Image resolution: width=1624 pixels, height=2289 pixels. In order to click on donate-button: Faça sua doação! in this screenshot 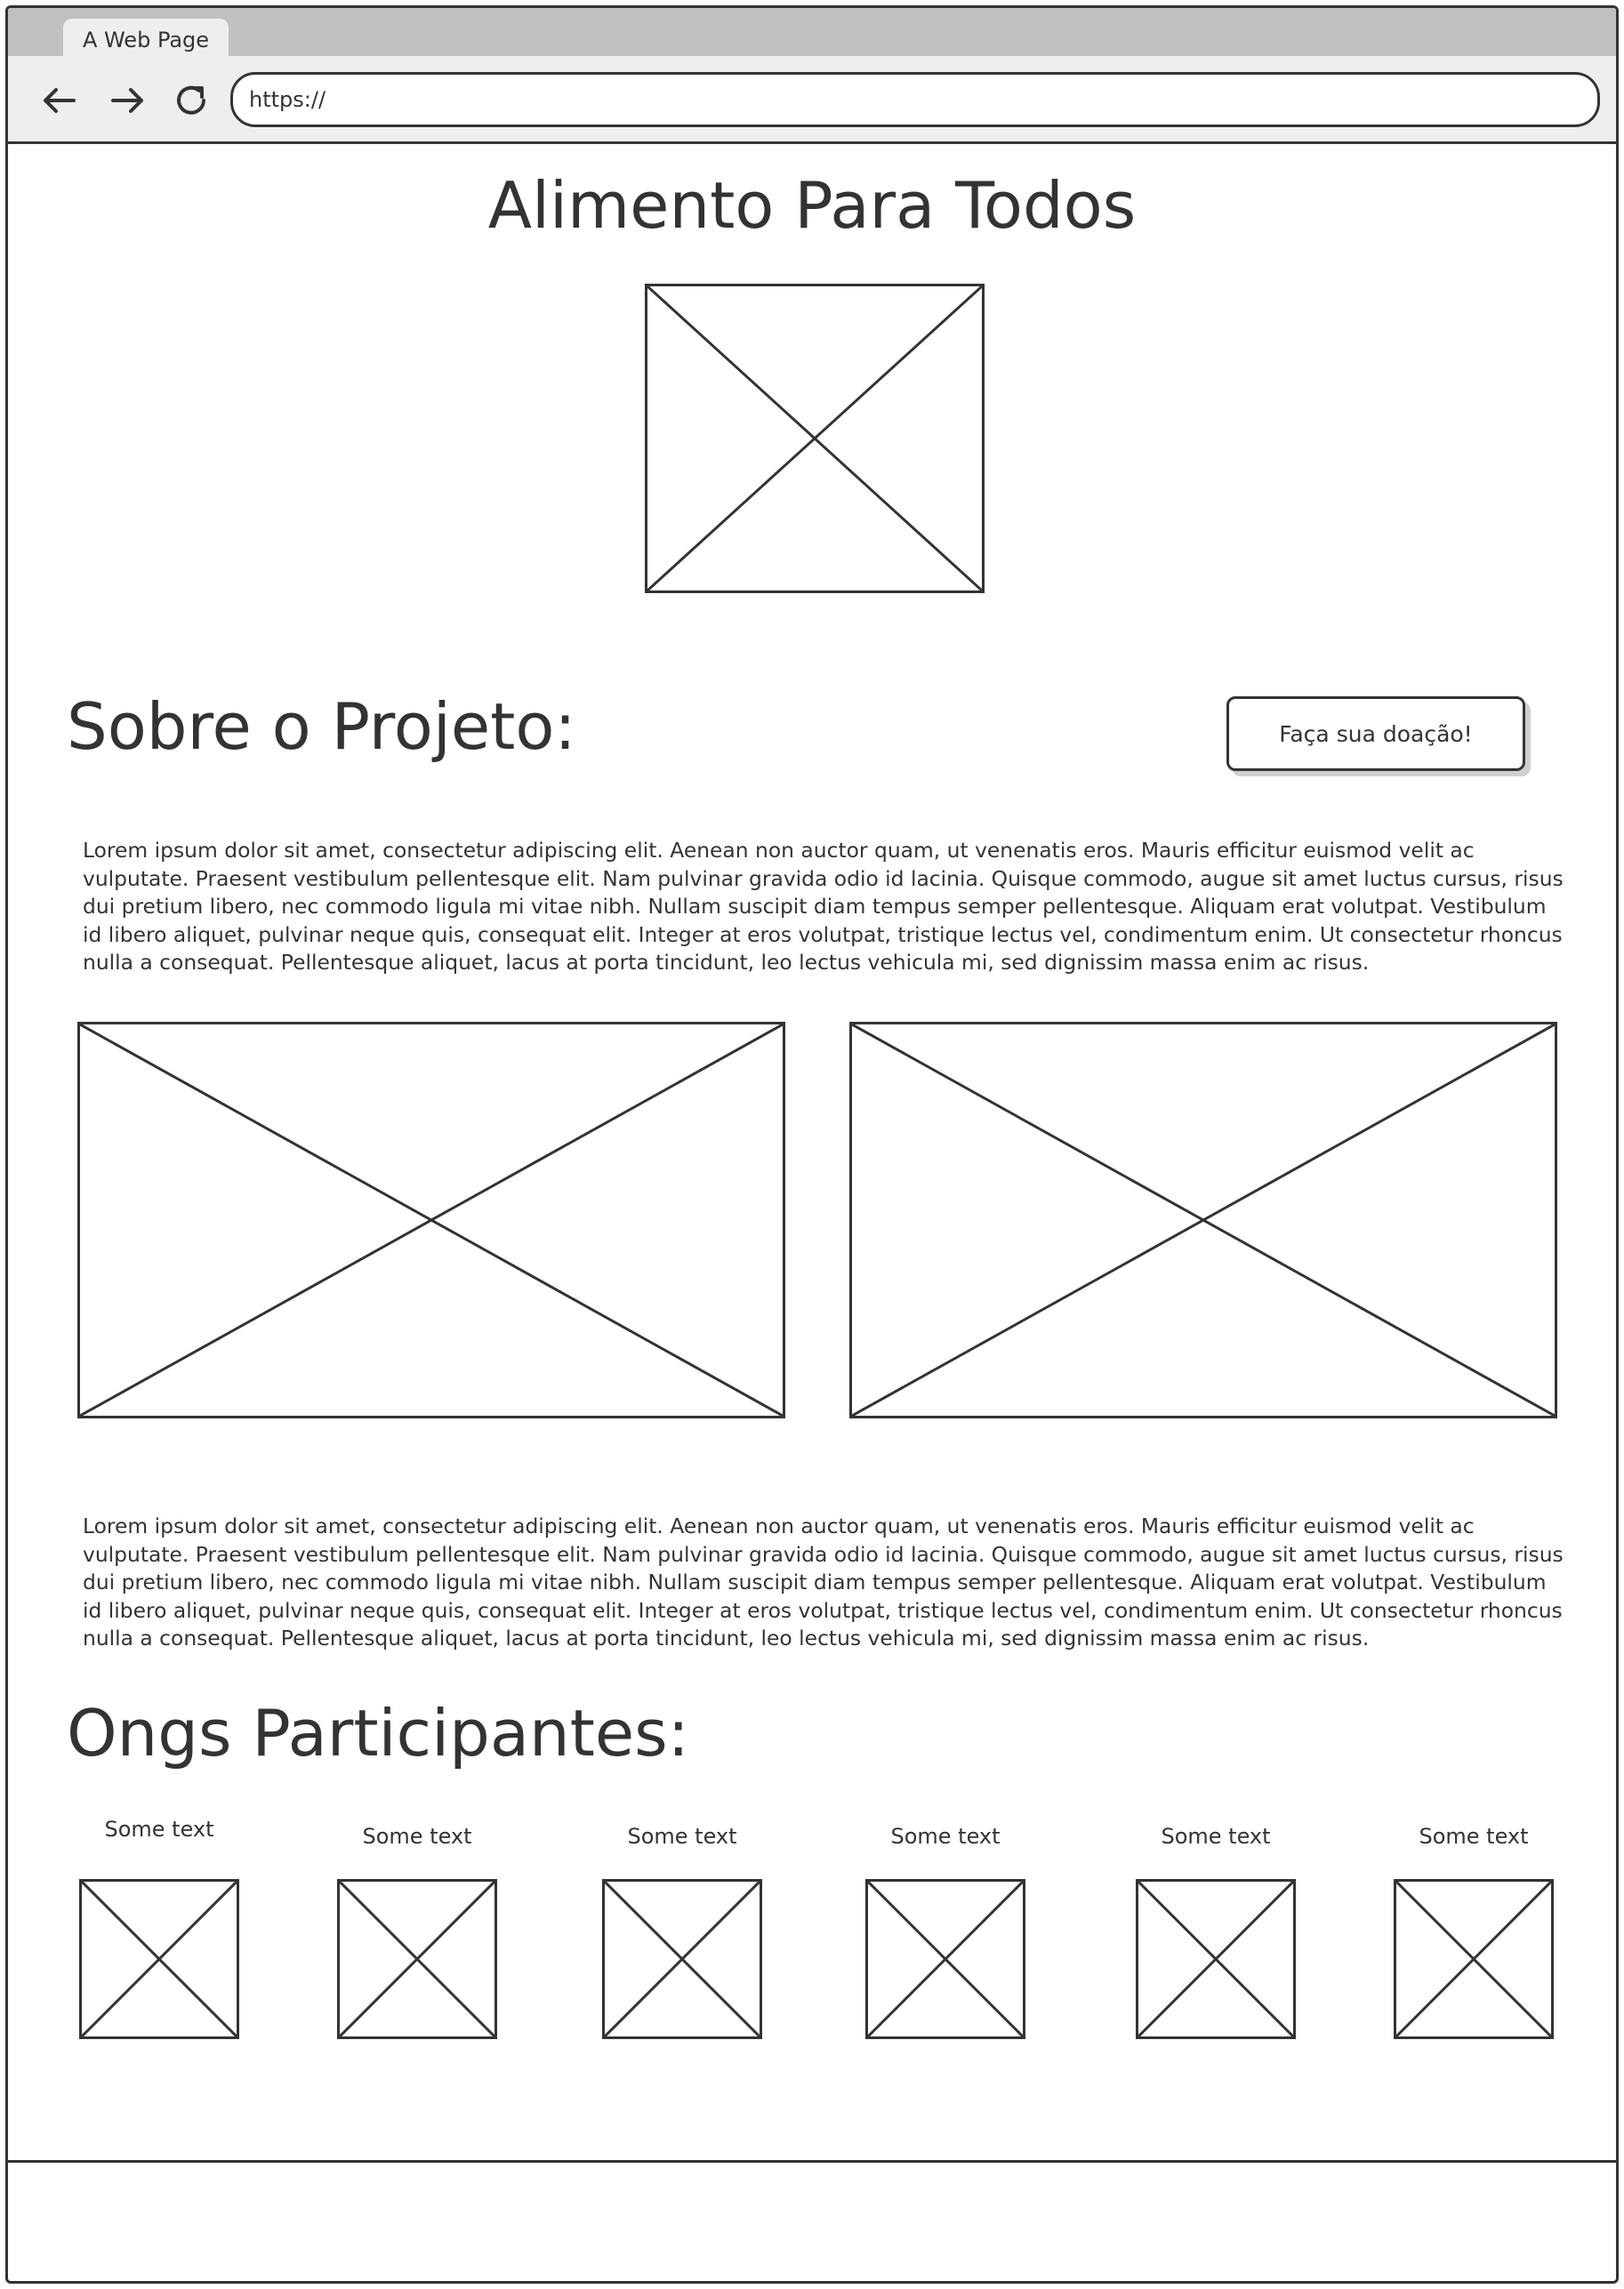, I will do `click(1375, 733)`.